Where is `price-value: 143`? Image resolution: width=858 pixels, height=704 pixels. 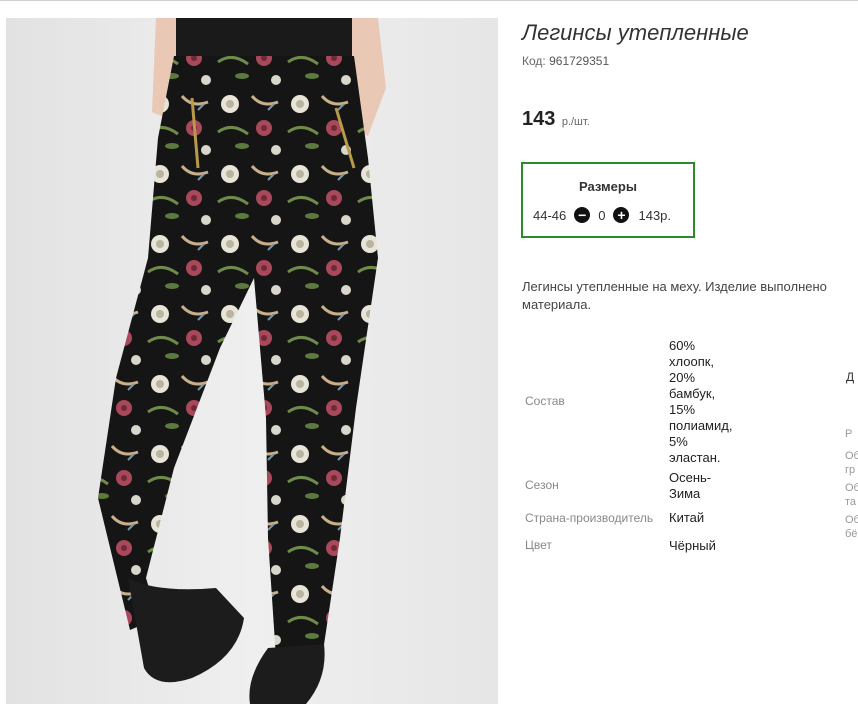 price-value: 143 is located at coordinates (539, 119).